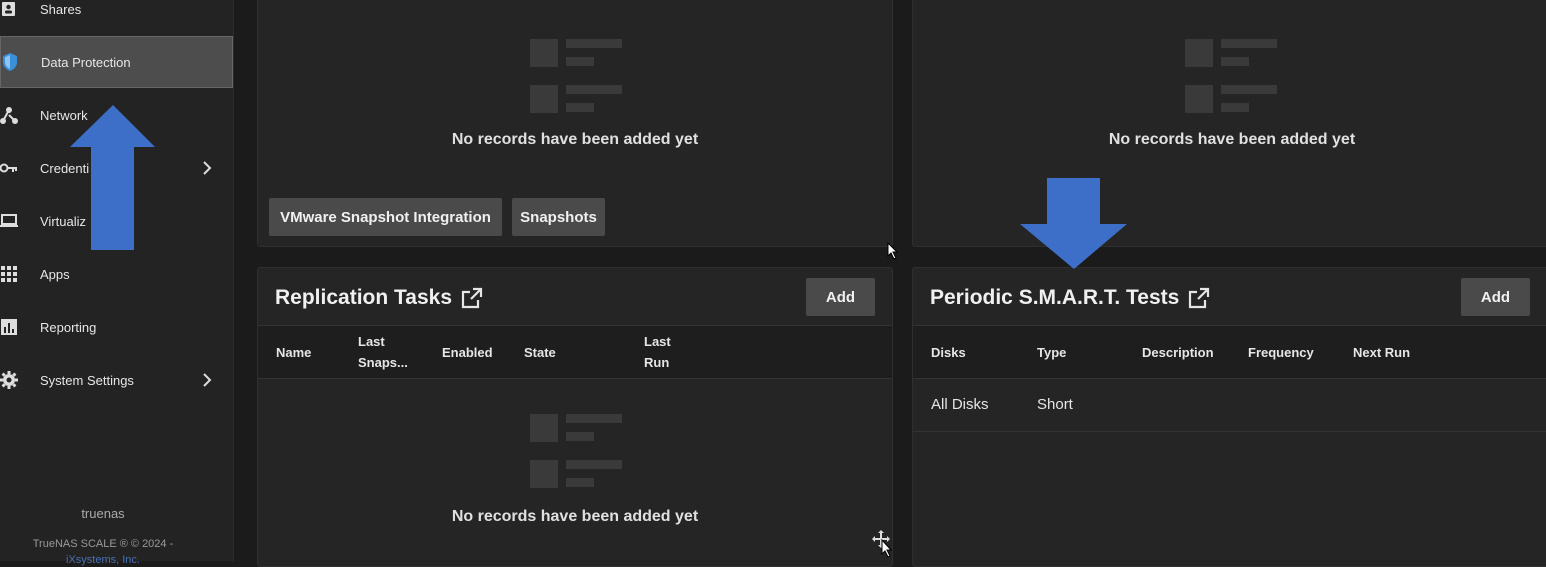 This screenshot has width=1546, height=567. I want to click on replication-title: Replication Tasks, so click(364, 297).